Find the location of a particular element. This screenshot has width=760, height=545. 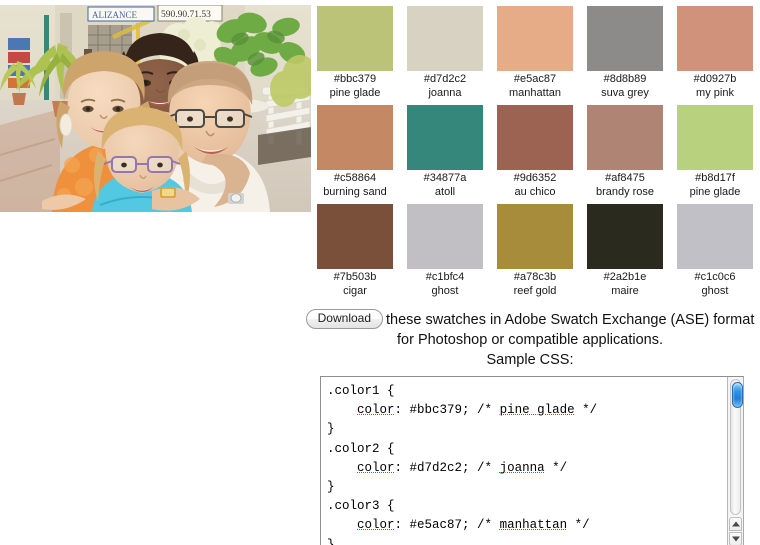

swatch-caption: #a78c3b reef gold is located at coordinates (535, 283).